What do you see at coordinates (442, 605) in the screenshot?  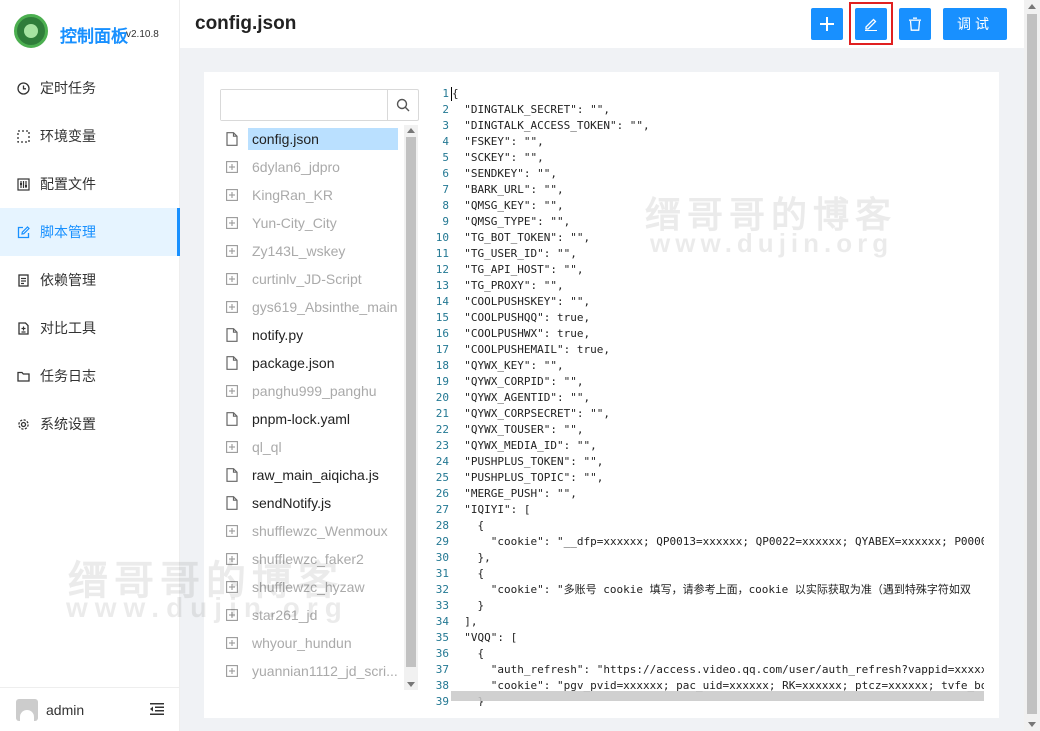 I see `line-number: 33` at bounding box center [442, 605].